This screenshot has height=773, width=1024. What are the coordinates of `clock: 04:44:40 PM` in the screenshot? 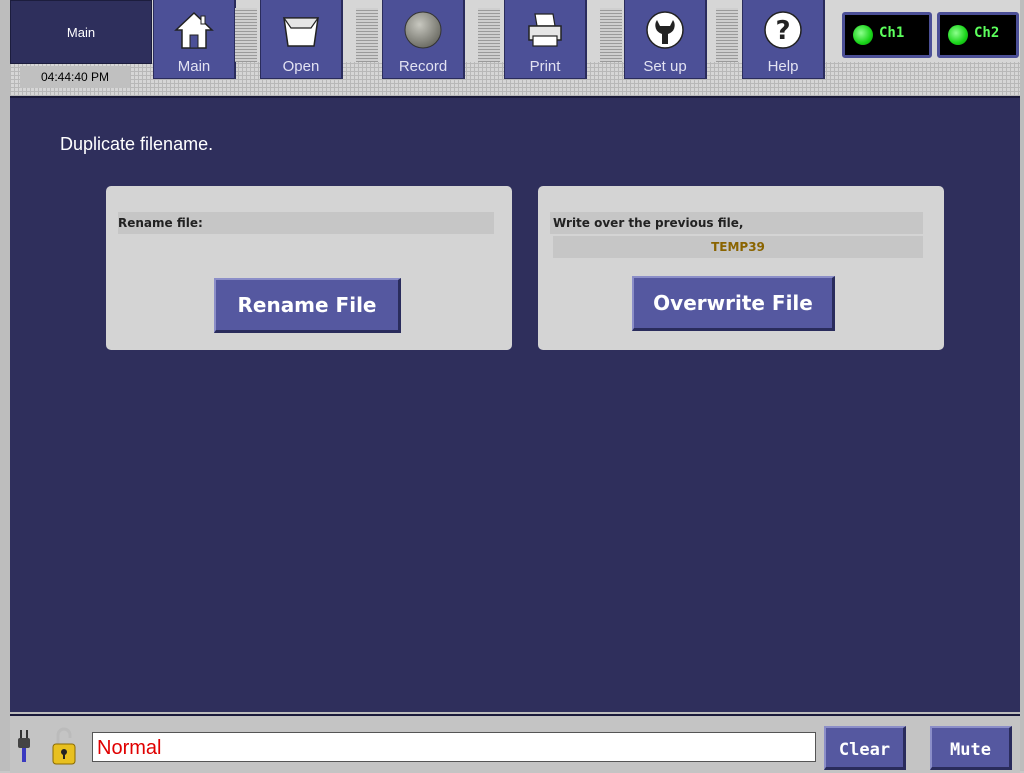 It's located at (75, 77).